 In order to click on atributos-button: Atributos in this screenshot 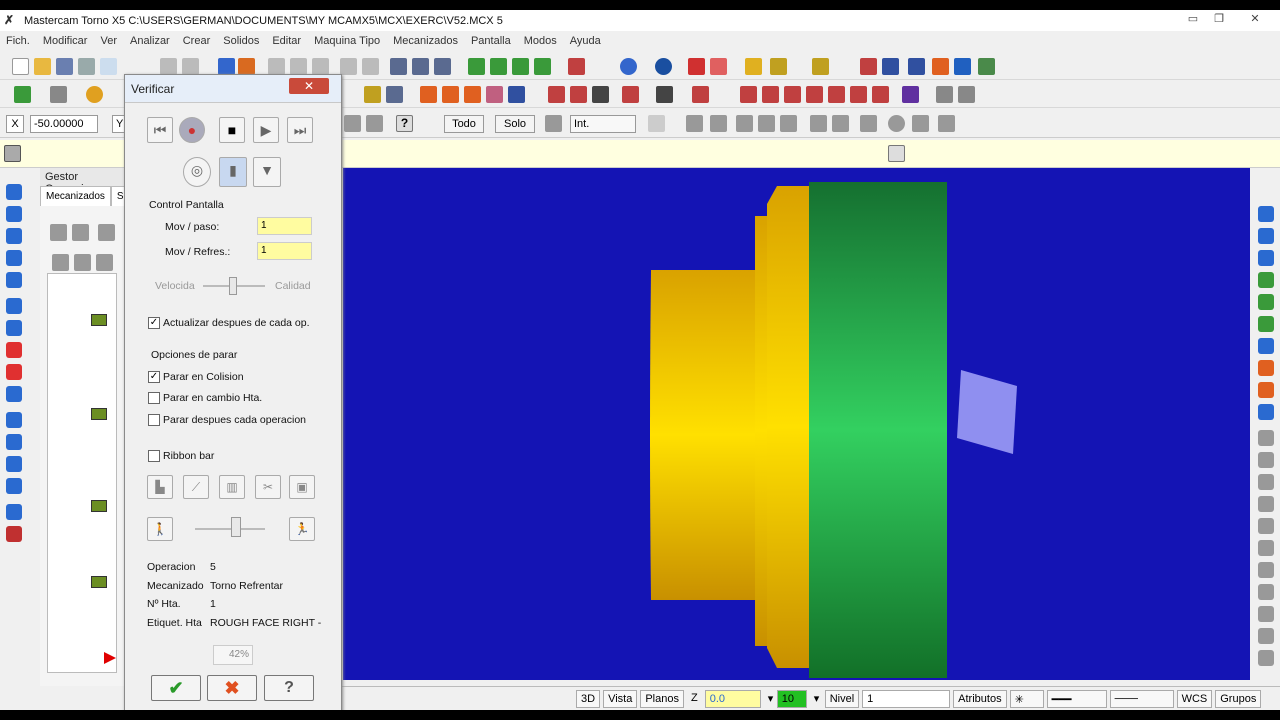, I will do `click(980, 698)`.